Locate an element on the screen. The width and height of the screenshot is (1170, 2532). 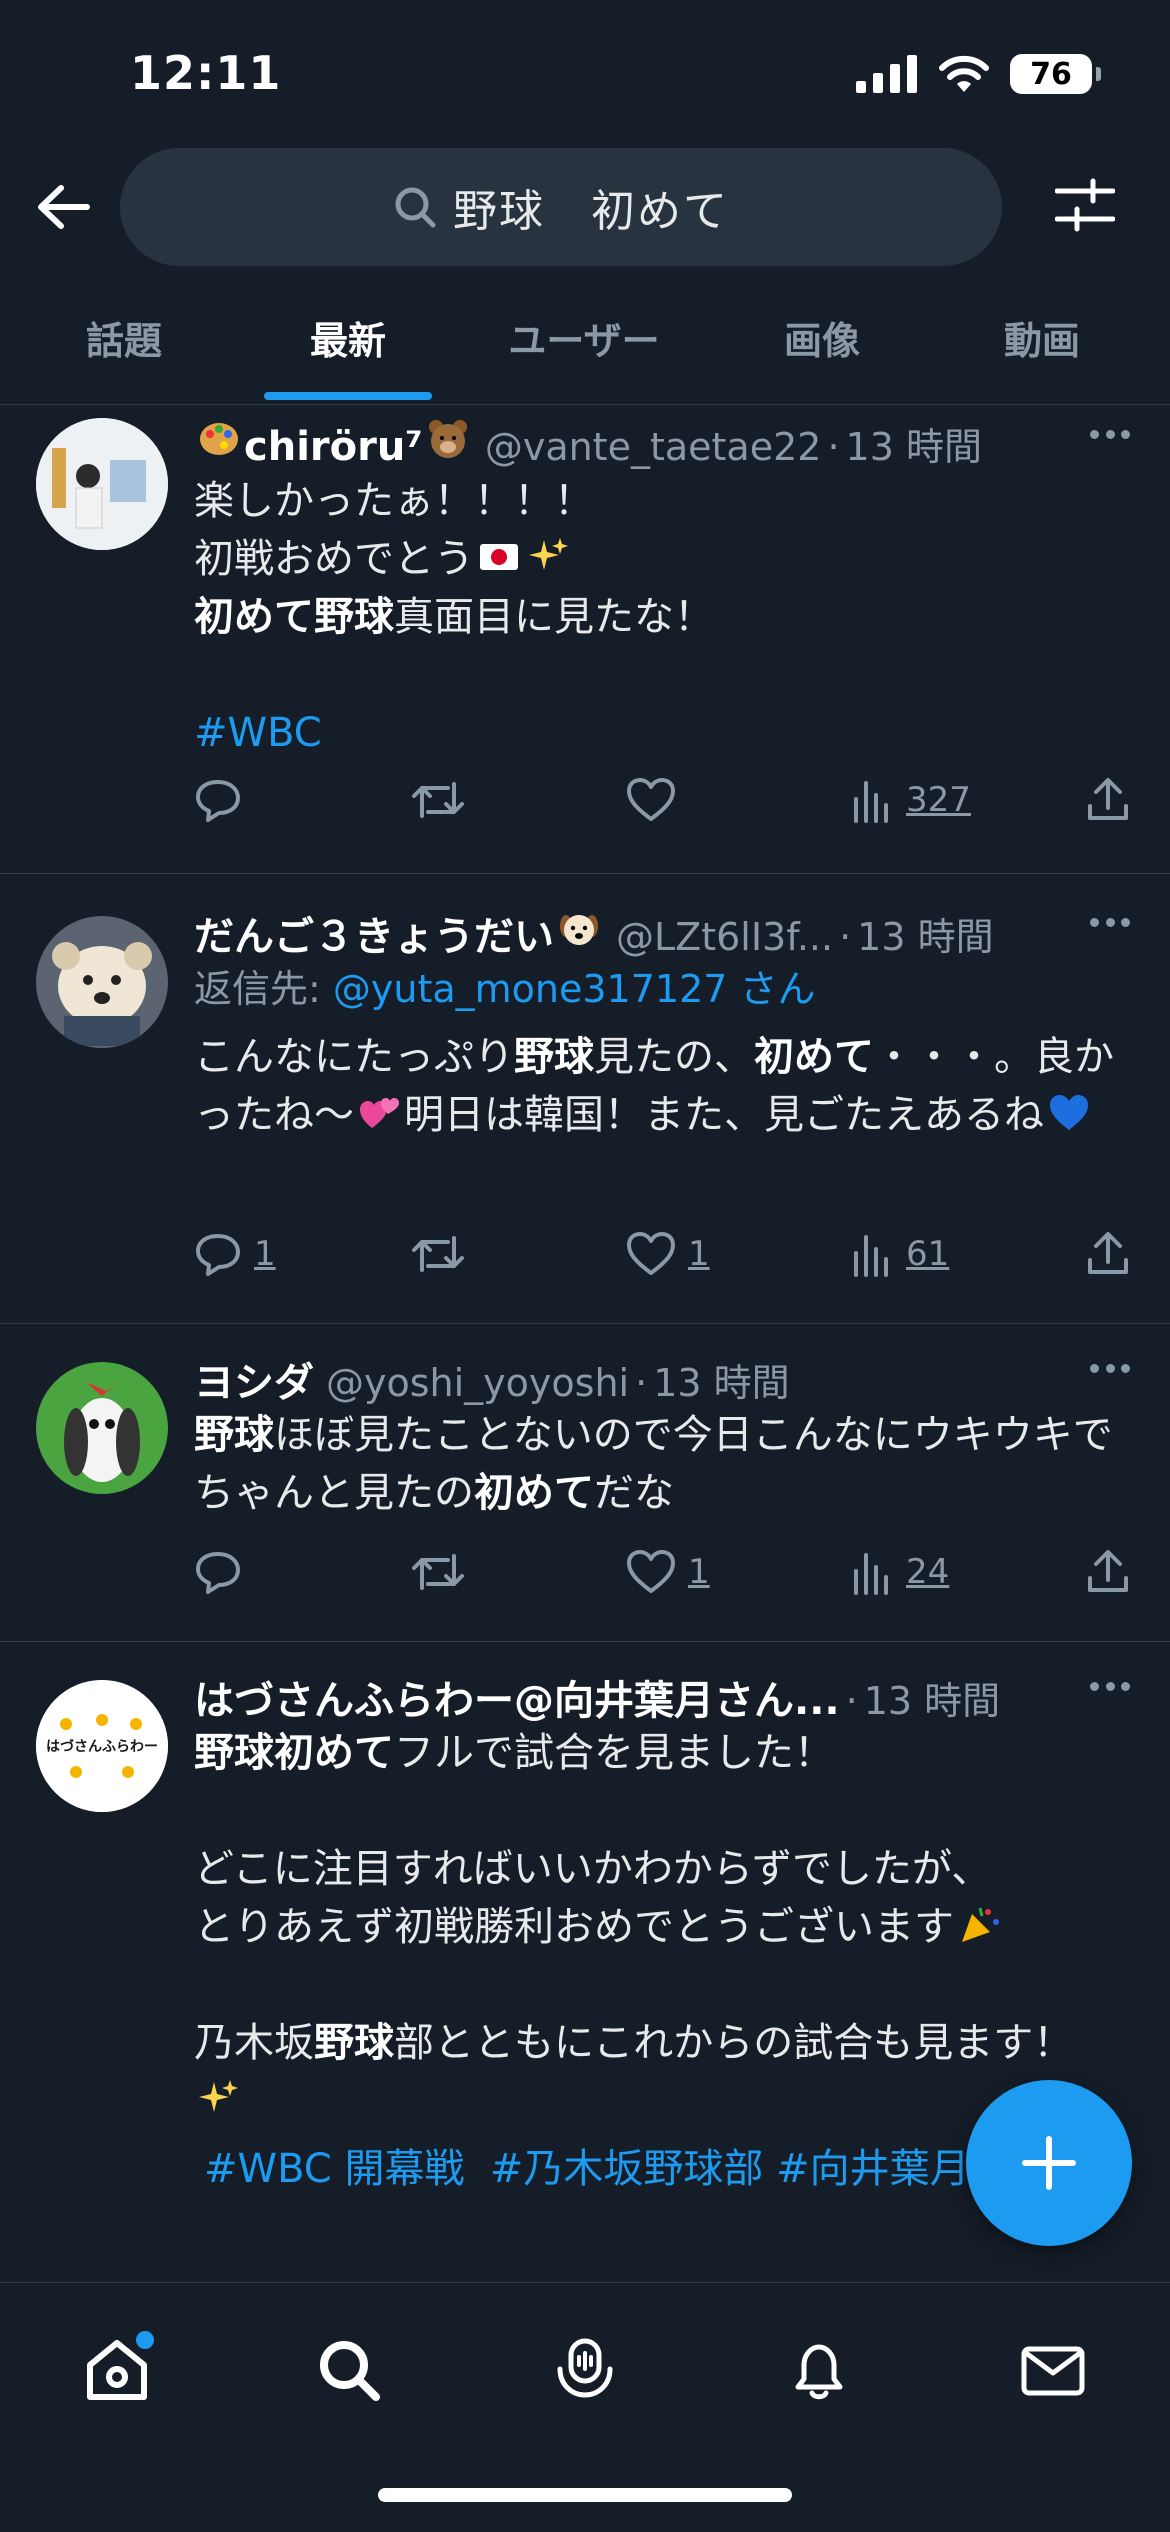
spaces-microphone-icon is located at coordinates (585, 2368).